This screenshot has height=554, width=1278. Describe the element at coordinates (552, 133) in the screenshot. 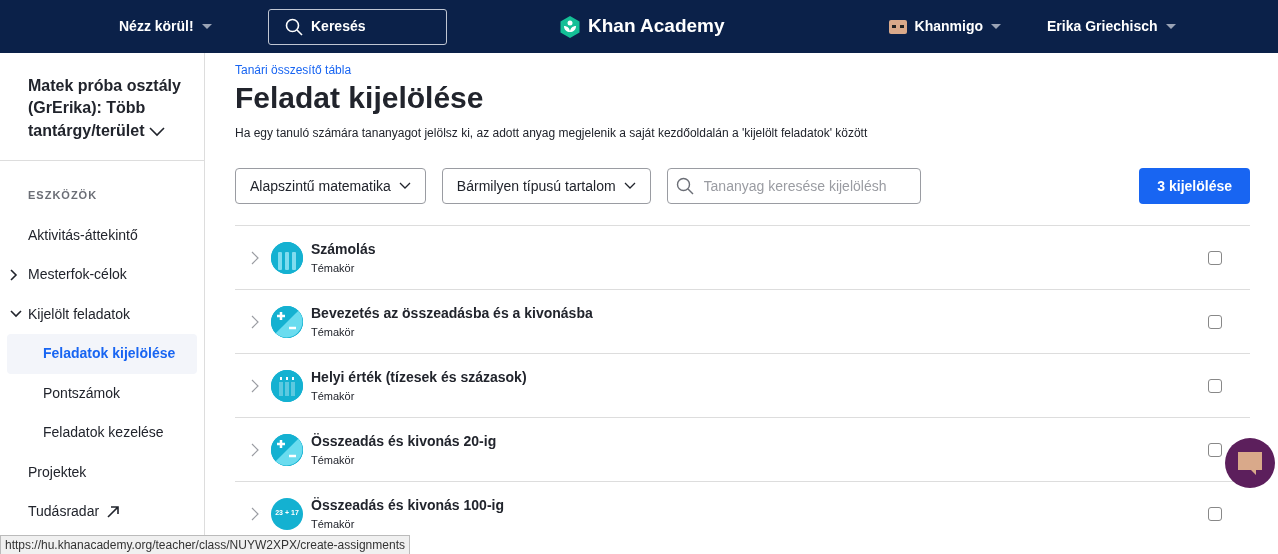

I see `description: Ha egy tanuló számára tananyagot jelölsz ki, az adott anyag megjelenik a saját kezdőoldalán a 'kijelölt feladatok' között` at that location.